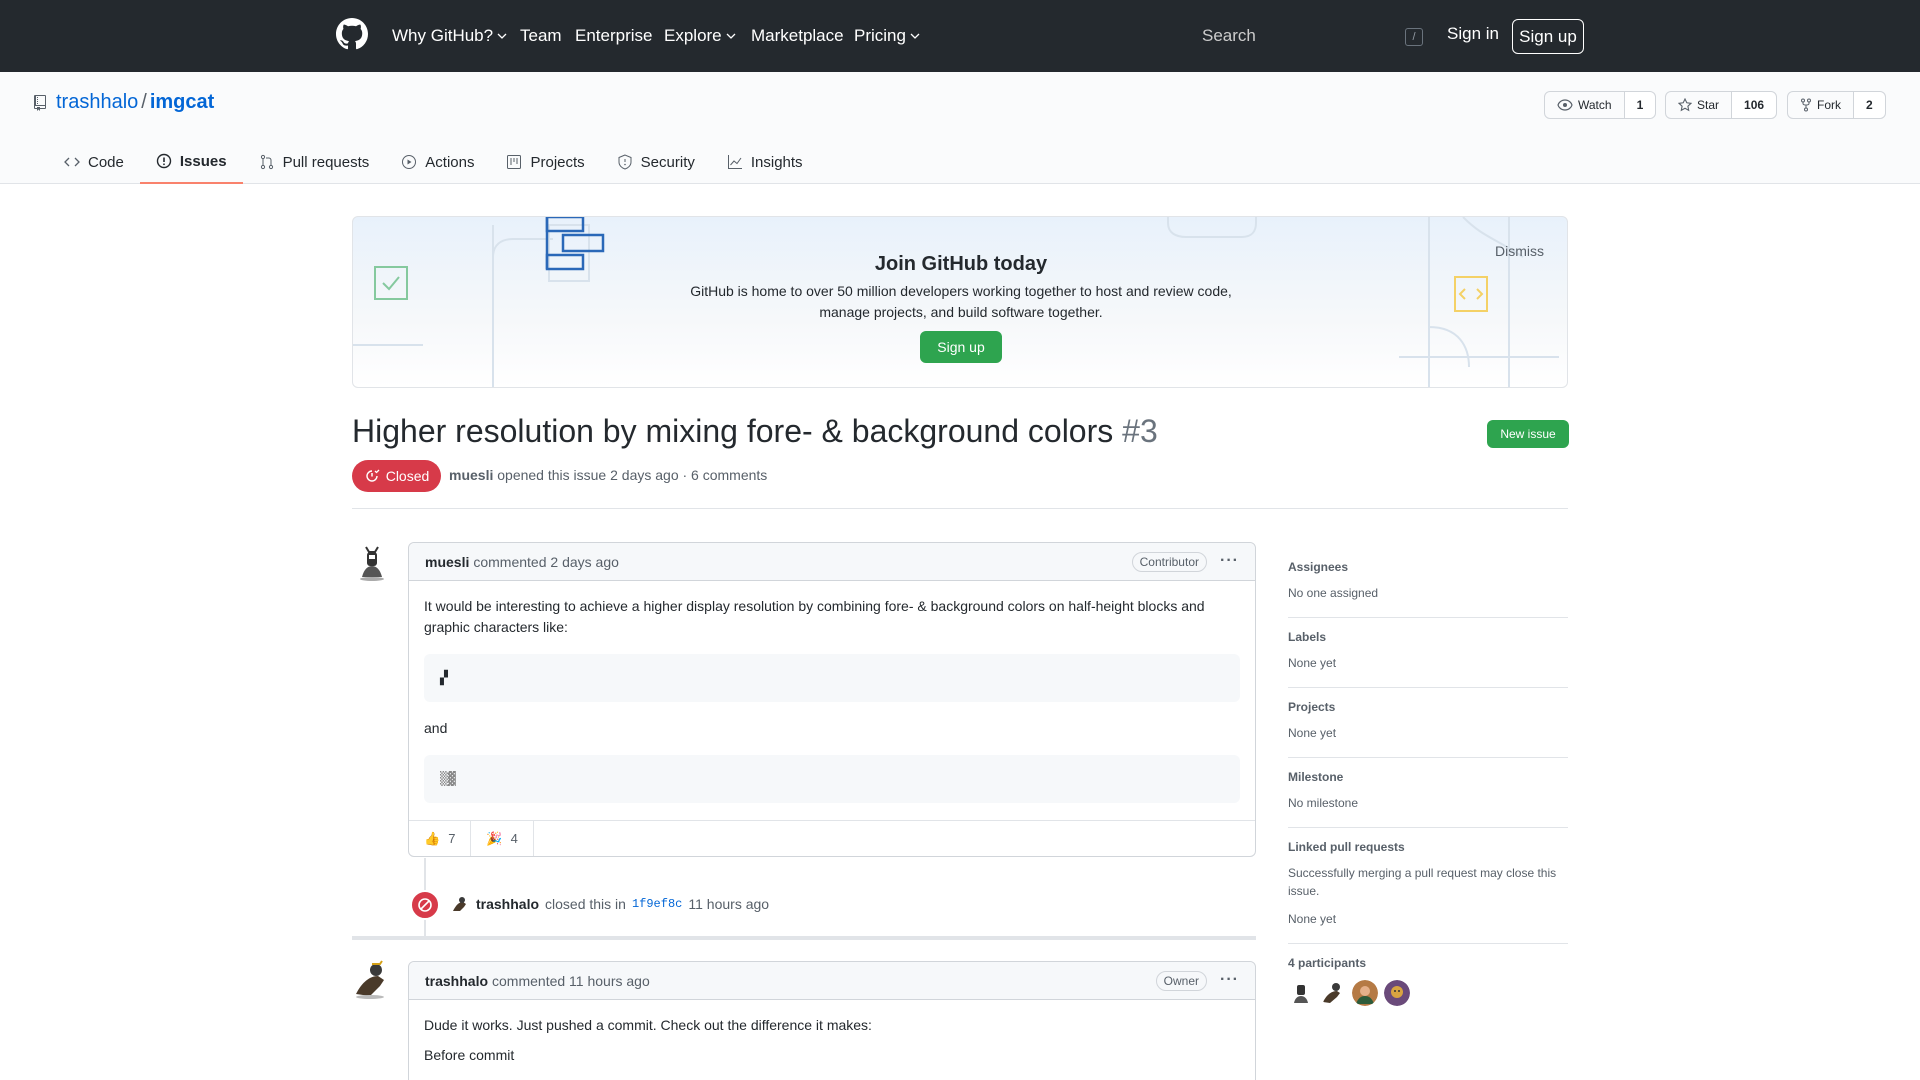 This screenshot has height=1080, width=1920. I want to click on watch-count: 1, so click(1640, 105).